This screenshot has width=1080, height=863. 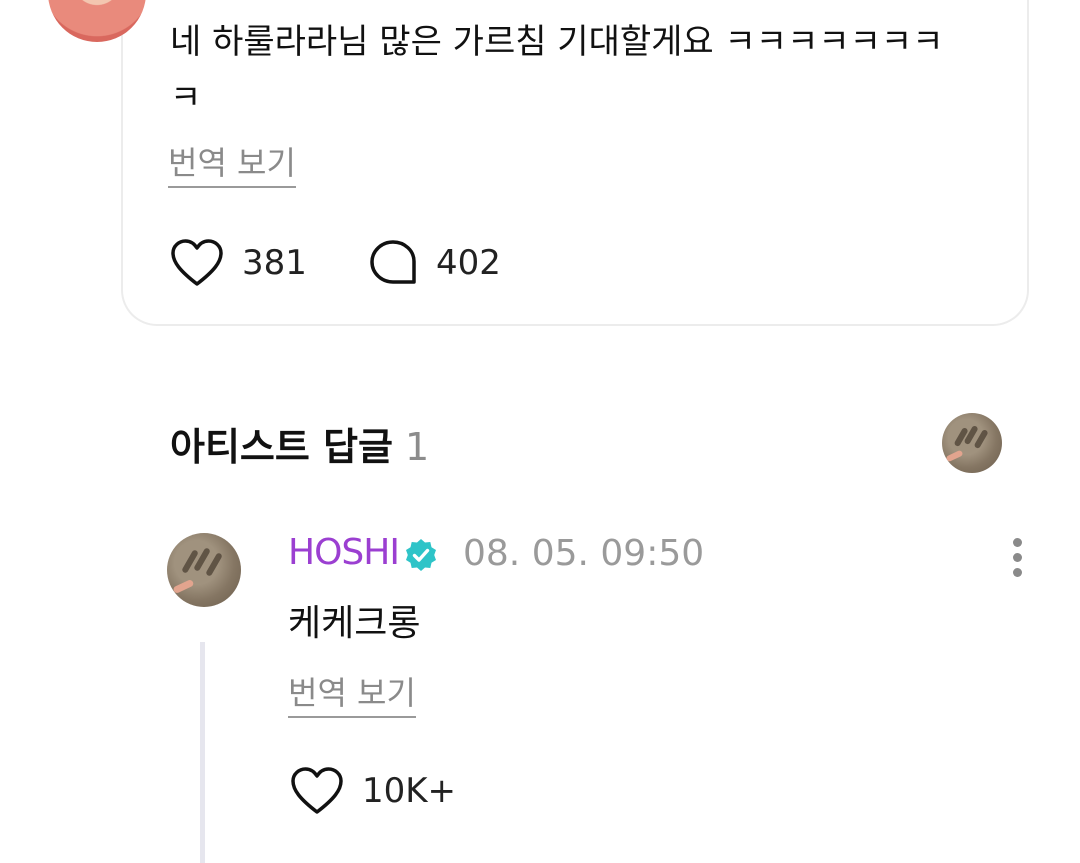 What do you see at coordinates (1018, 557) in the screenshot?
I see `more-options-button` at bounding box center [1018, 557].